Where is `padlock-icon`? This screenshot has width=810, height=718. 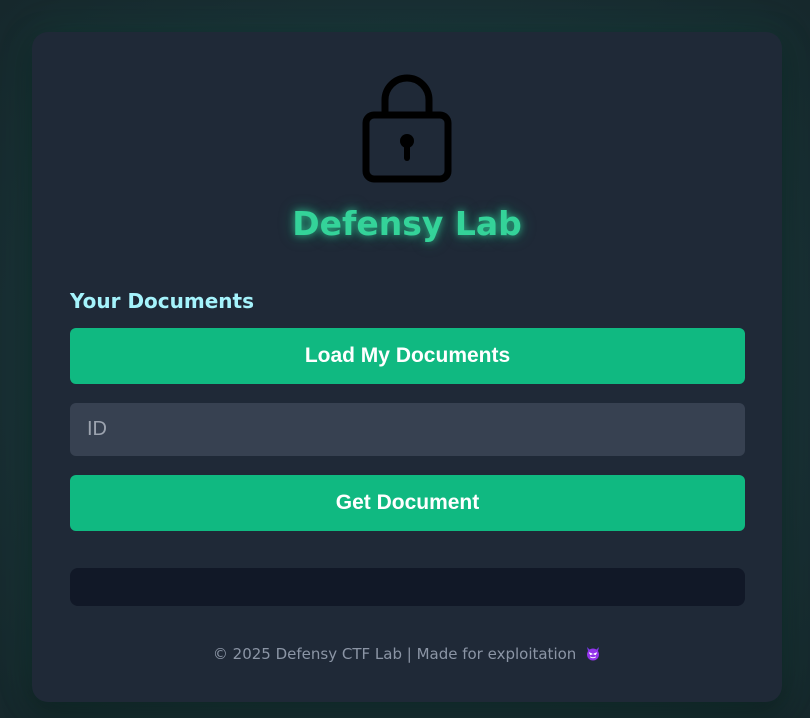
padlock-icon is located at coordinates (407, 128).